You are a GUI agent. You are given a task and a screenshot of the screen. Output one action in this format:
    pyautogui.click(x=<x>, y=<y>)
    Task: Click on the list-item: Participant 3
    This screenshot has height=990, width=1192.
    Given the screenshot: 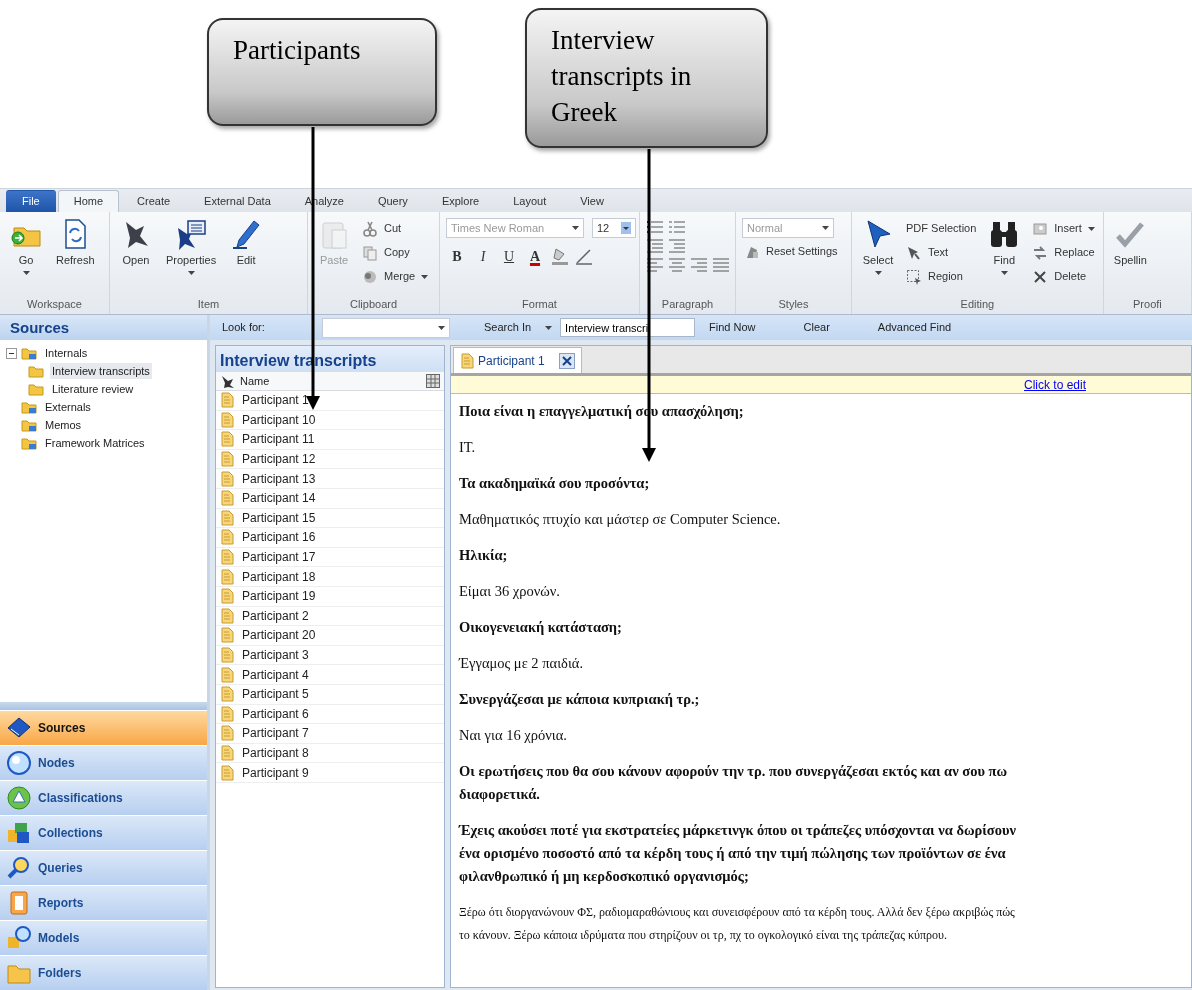 What is the action you would take?
    pyautogui.click(x=275, y=655)
    